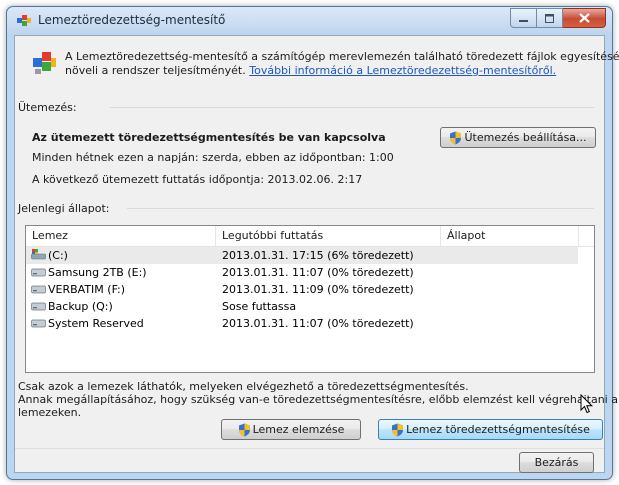  I want to click on maximize-icon, so click(549, 18).